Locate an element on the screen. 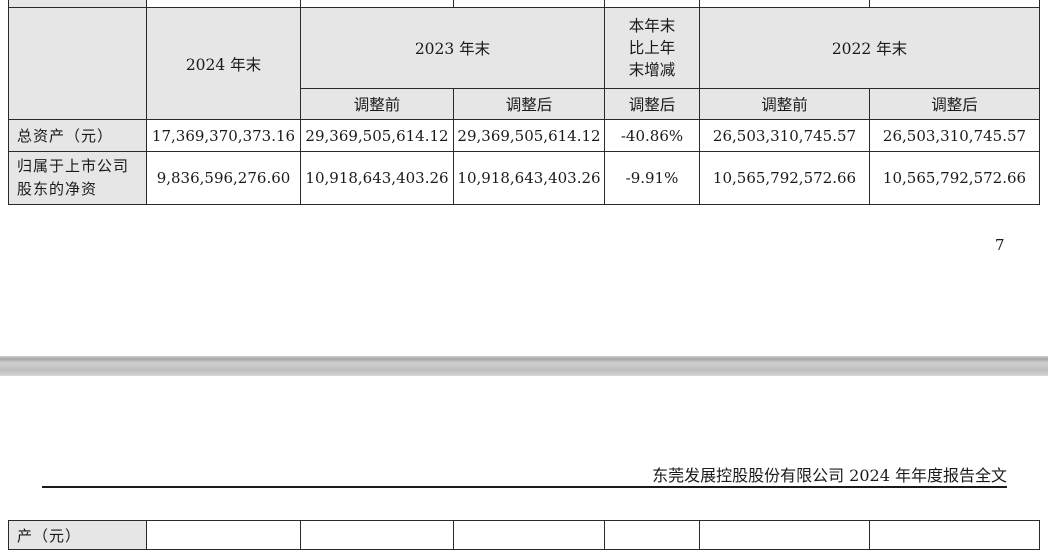  continued-table: 产（元） is located at coordinates (524, 535).